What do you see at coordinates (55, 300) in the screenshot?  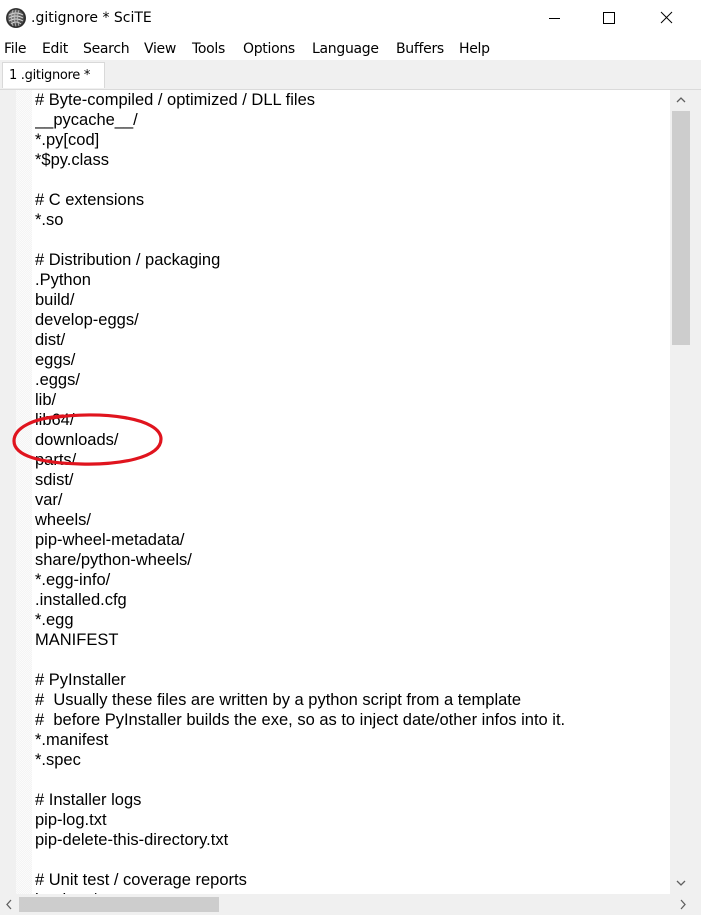 I see `code-line: build/` at bounding box center [55, 300].